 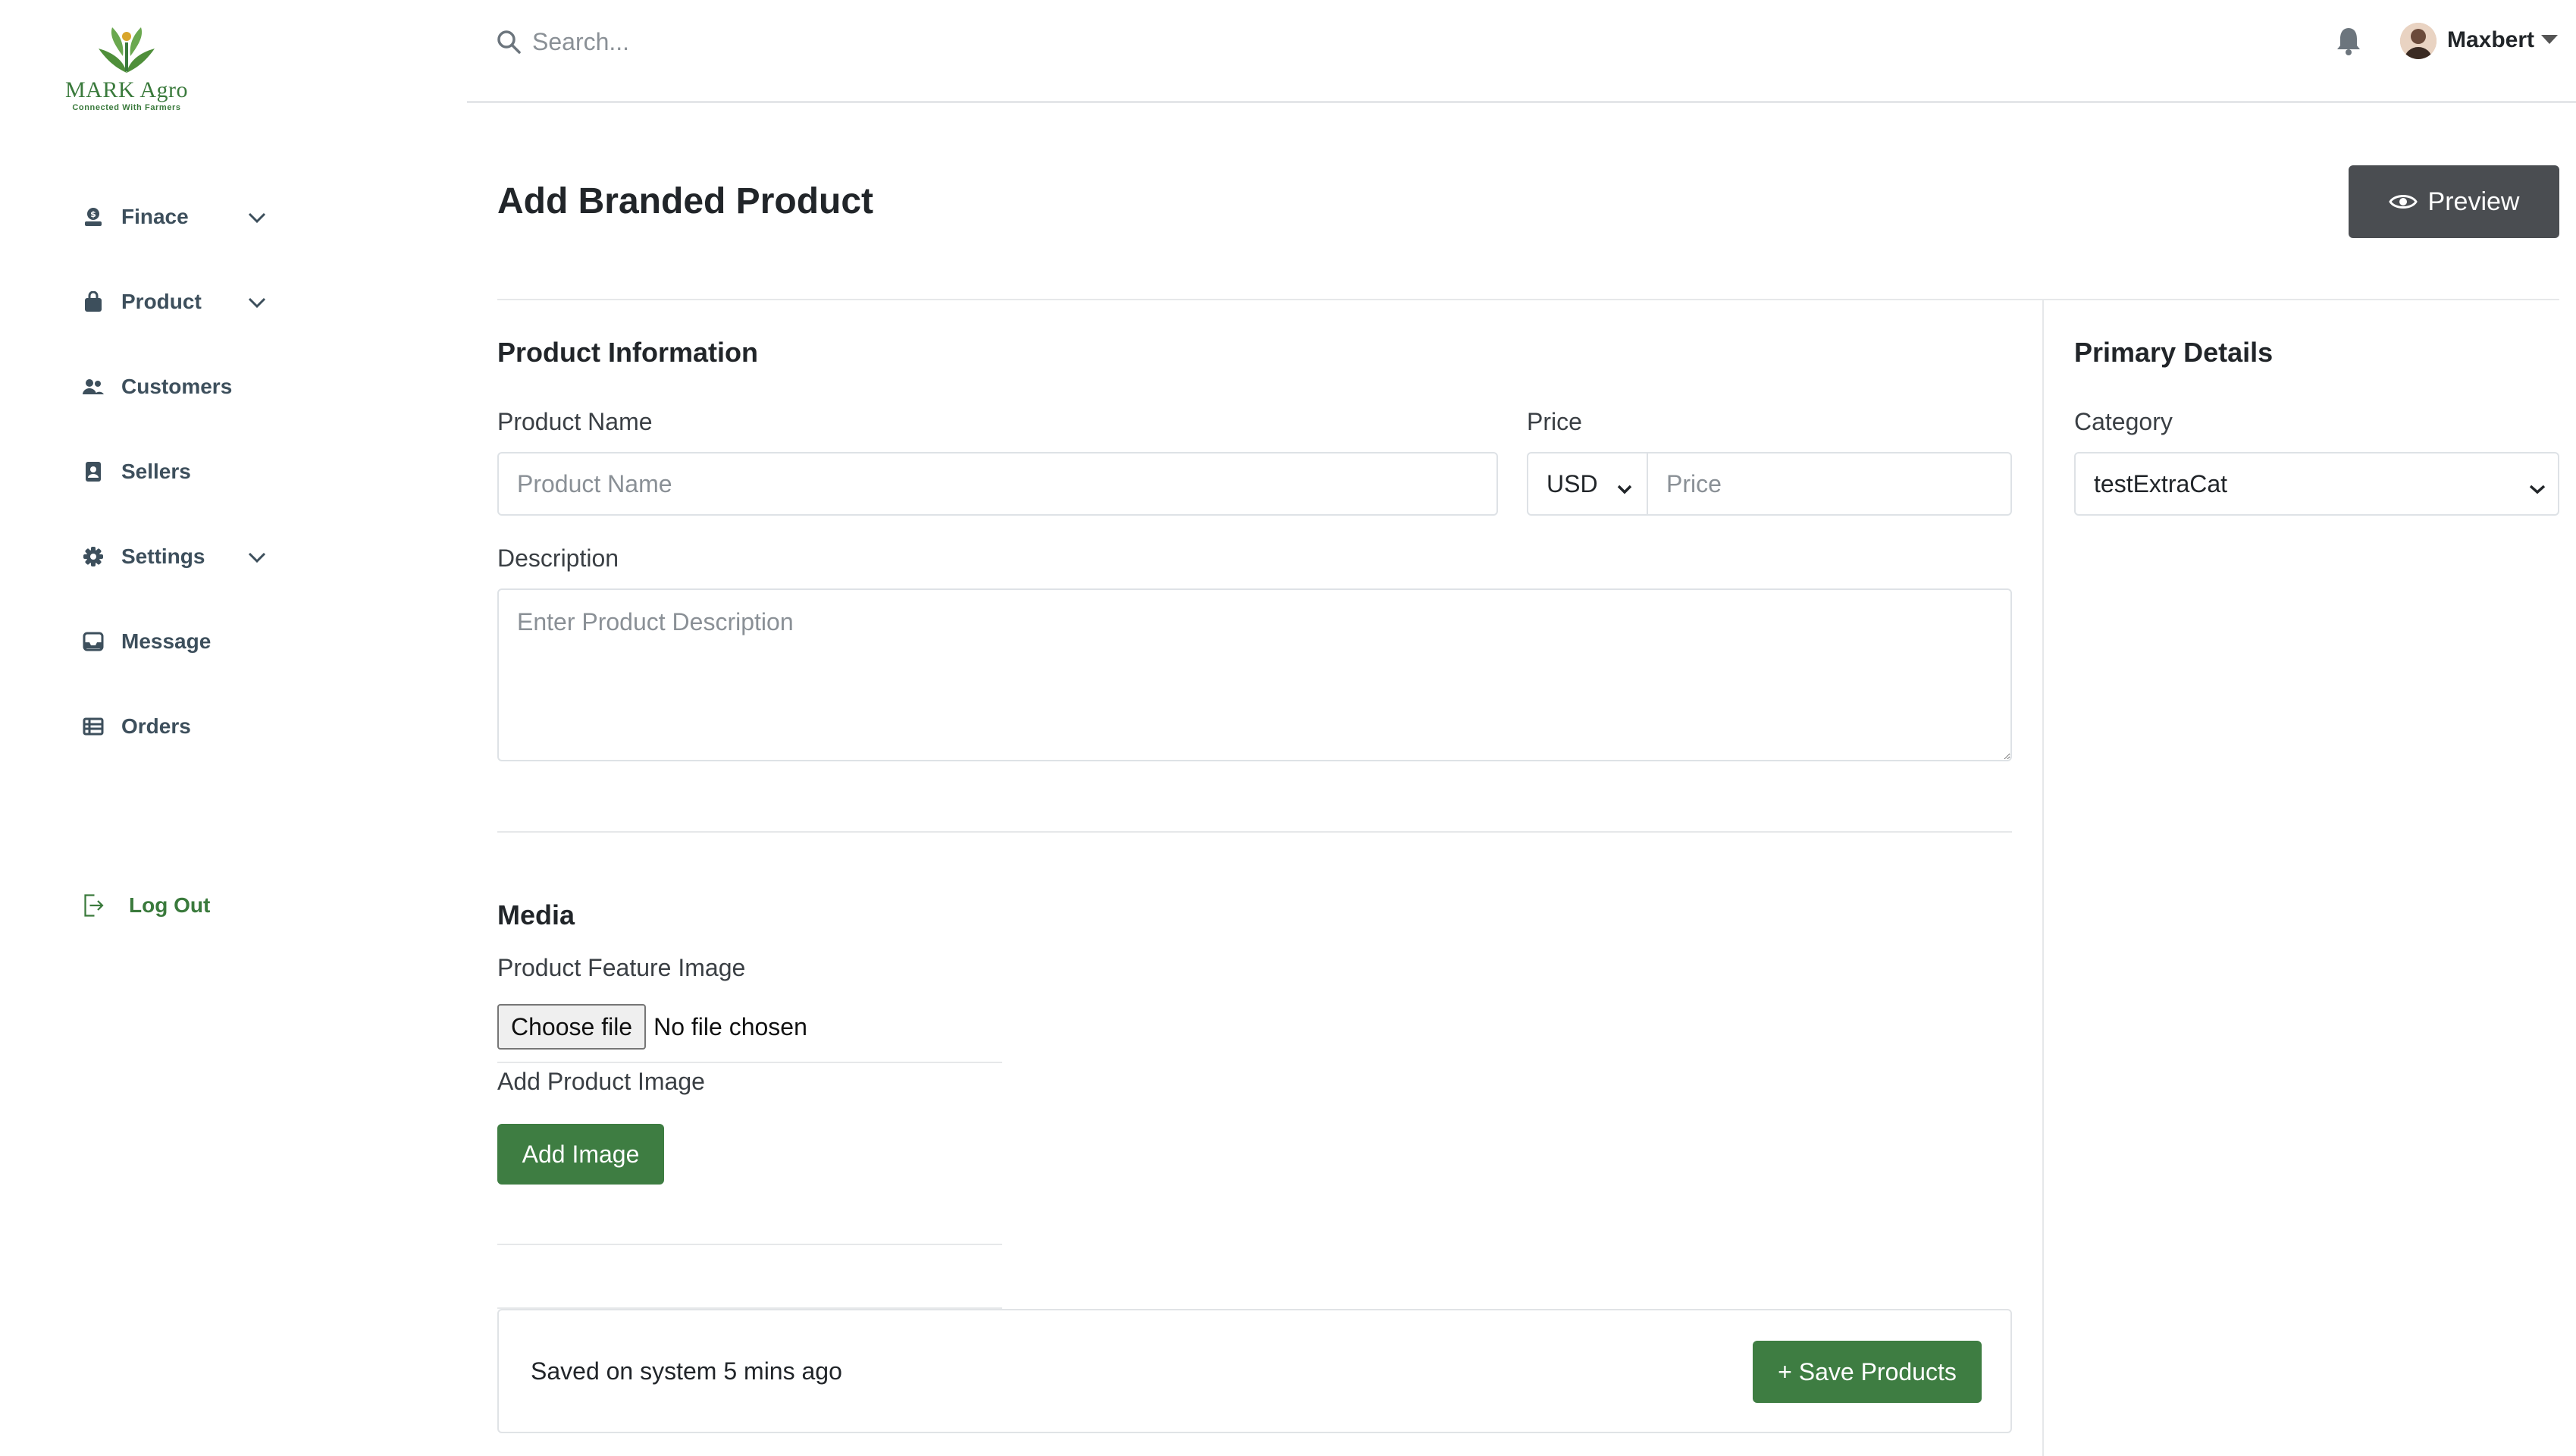 What do you see at coordinates (162, 301) in the screenshot?
I see `sidebar-item-label: Product` at bounding box center [162, 301].